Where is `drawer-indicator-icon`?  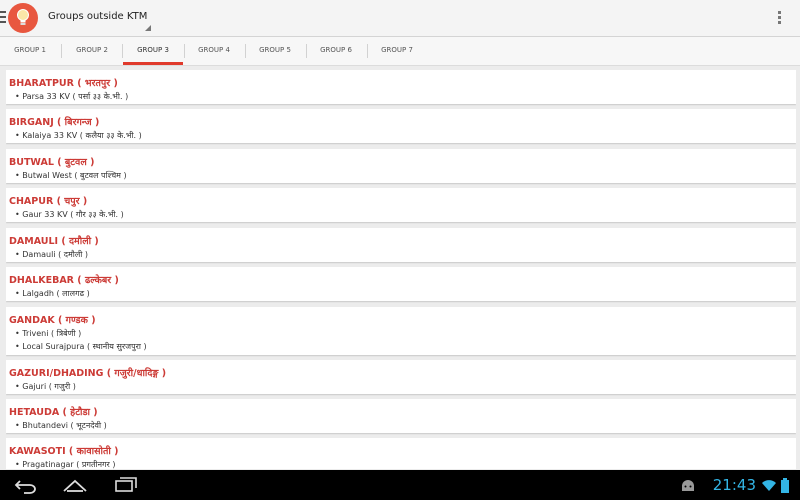 drawer-indicator-icon is located at coordinates (3, 18).